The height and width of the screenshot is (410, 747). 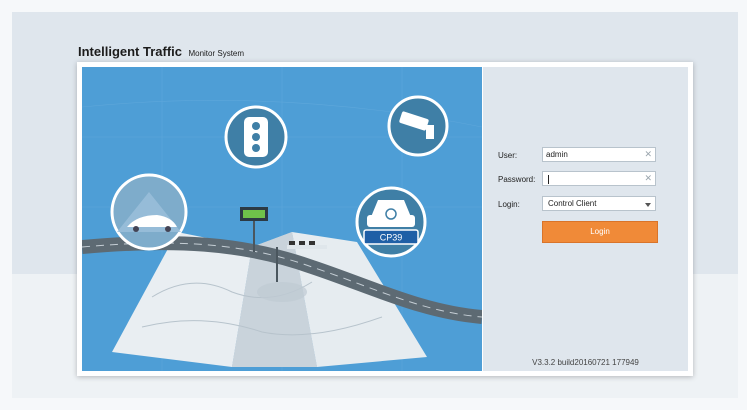 I want to click on version-text: V3.3.2 build20160721 177949, so click(x=585, y=362).